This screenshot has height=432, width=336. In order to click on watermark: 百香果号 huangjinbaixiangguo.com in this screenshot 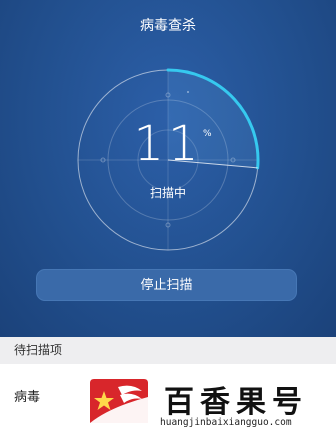, I will do `click(208, 402)`.